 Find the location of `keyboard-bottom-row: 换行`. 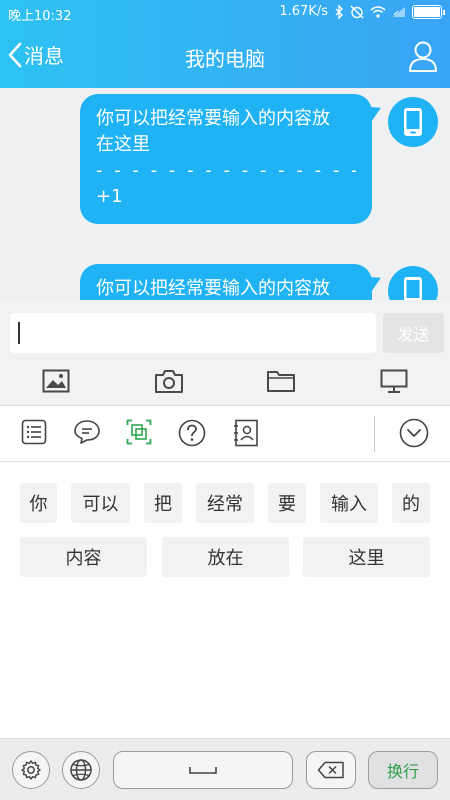

keyboard-bottom-row: 换行 is located at coordinates (225, 769).